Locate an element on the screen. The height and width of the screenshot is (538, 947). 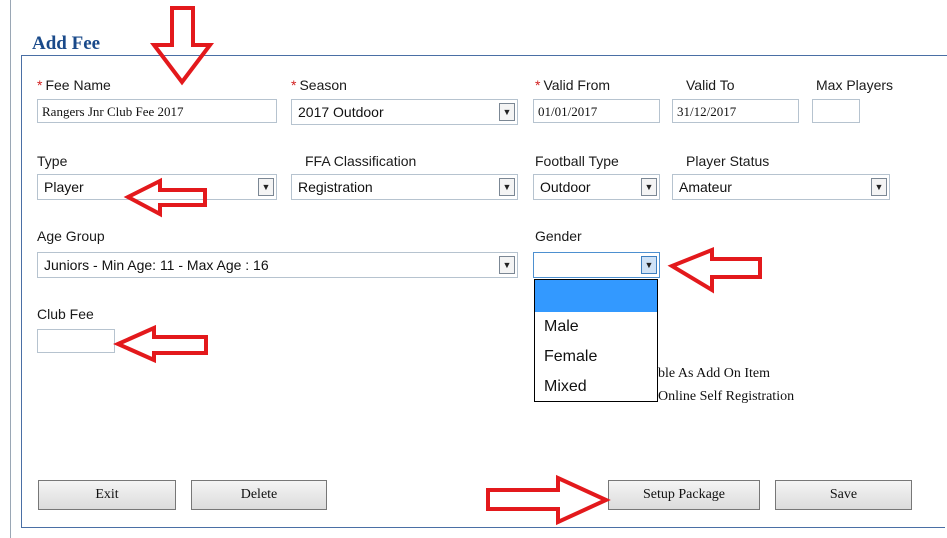
ffa-classification-select: Registration ▼ is located at coordinates (404, 187).